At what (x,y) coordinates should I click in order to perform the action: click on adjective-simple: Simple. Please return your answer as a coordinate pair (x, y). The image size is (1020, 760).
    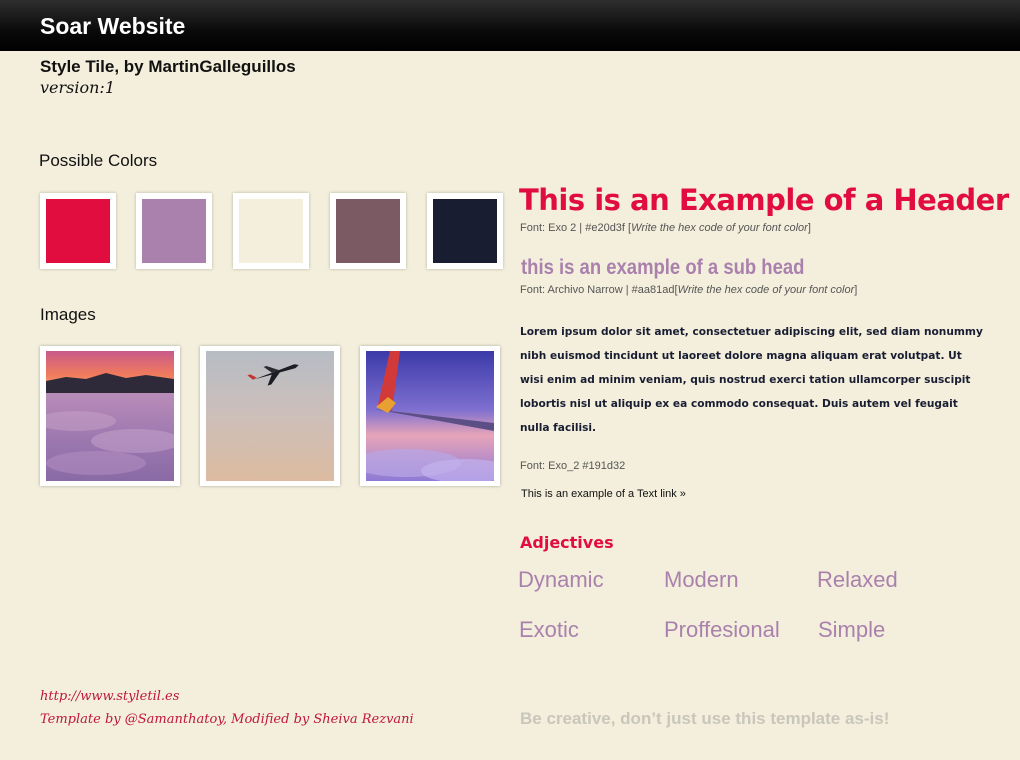
    Looking at the image, I should click on (852, 629).